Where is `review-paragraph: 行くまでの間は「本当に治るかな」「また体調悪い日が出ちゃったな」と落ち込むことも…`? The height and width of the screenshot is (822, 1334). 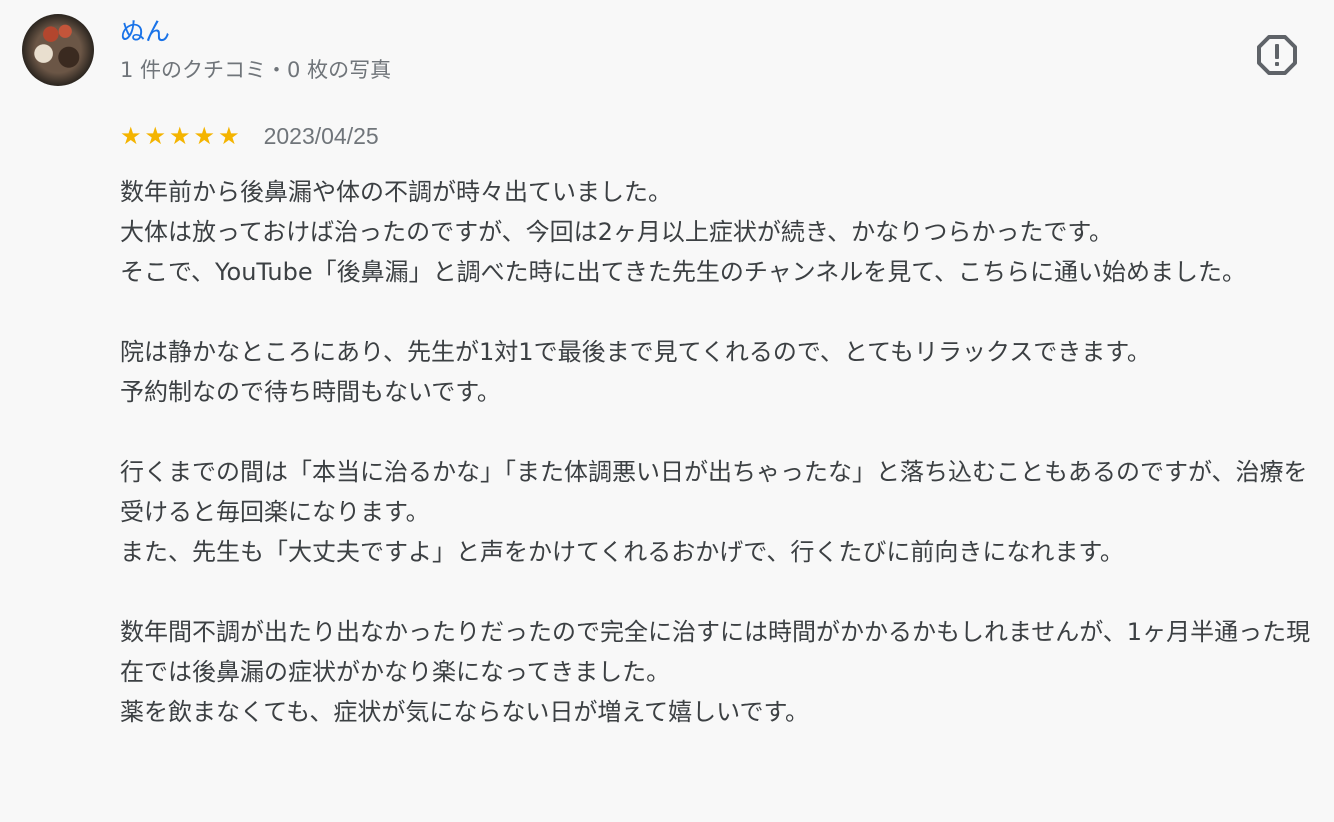 review-paragraph: 行くまでの間は「本当に治るかな」「また体調悪い日が出ちゃったな」と落ち込むことも… is located at coordinates (714, 512).